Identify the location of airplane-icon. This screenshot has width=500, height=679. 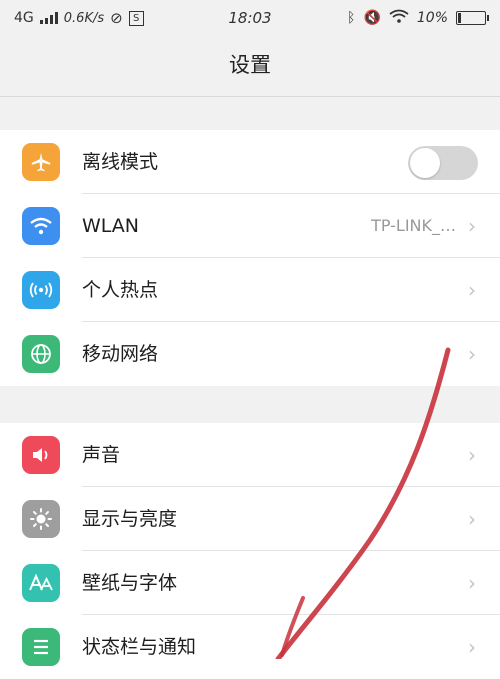
(41, 162).